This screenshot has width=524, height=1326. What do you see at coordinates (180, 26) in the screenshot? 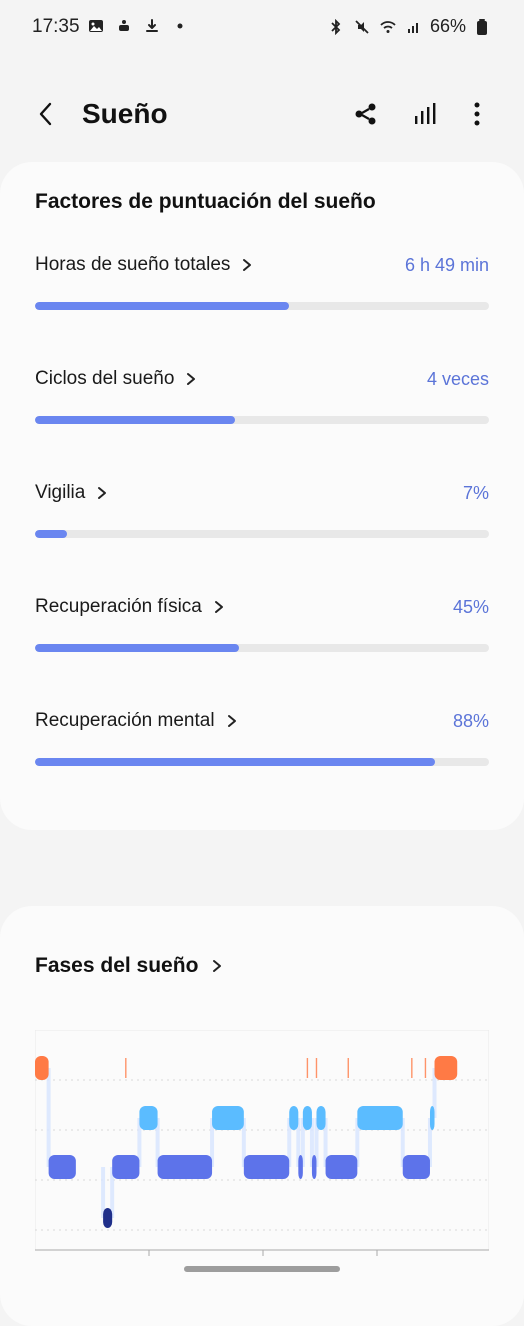
I see `dot-icon` at bounding box center [180, 26].